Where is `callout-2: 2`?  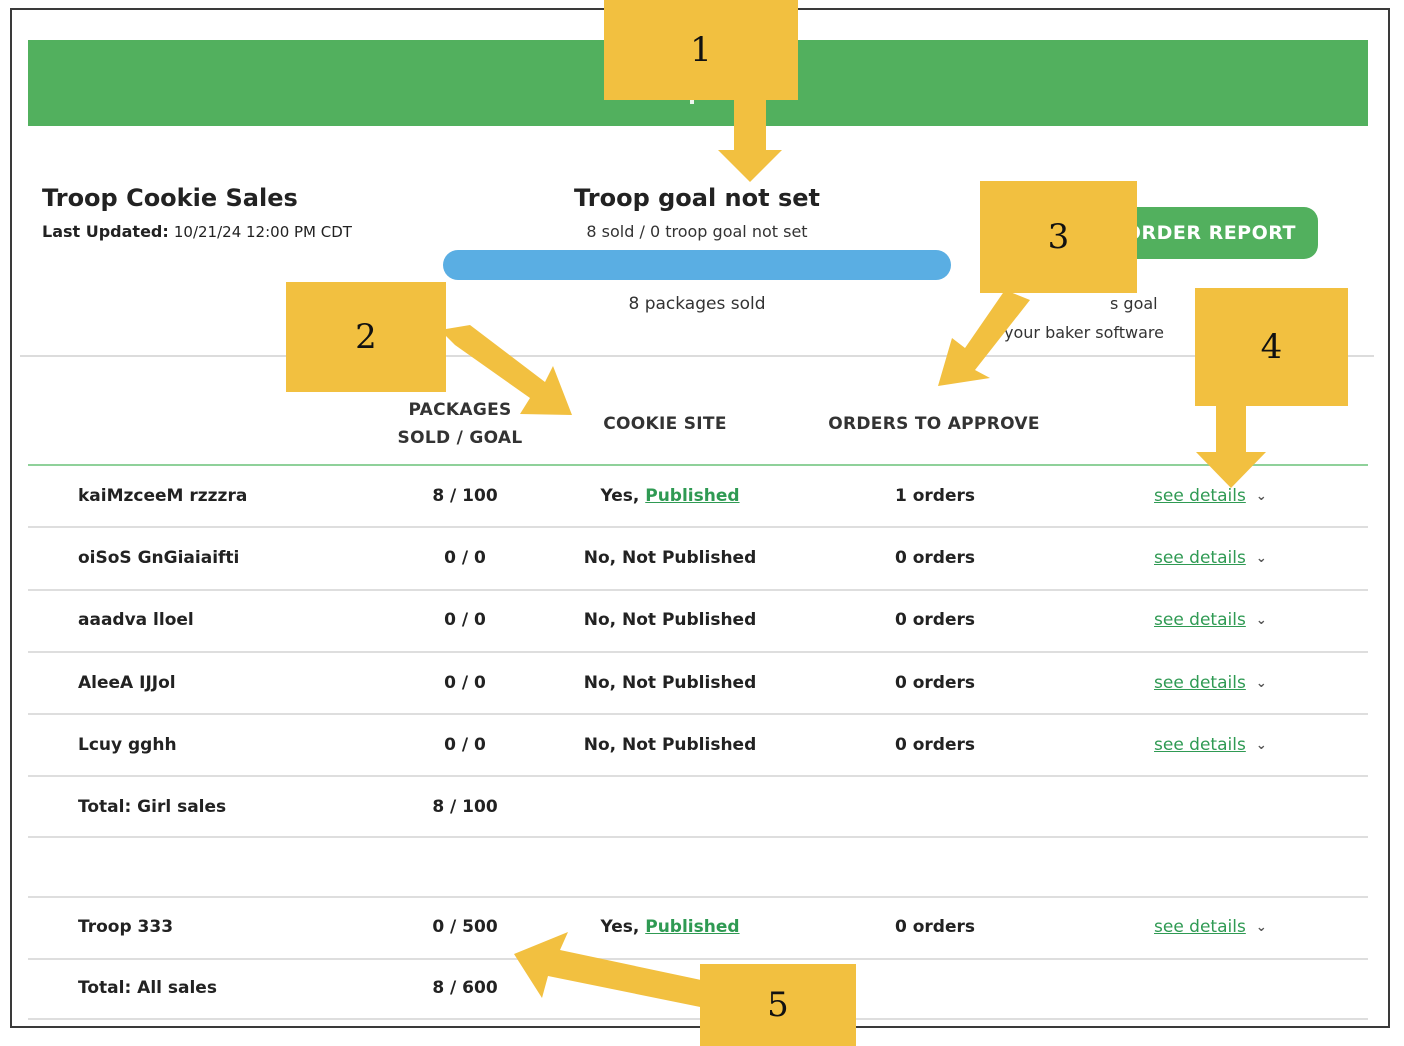
callout-2: 2 is located at coordinates (366, 337).